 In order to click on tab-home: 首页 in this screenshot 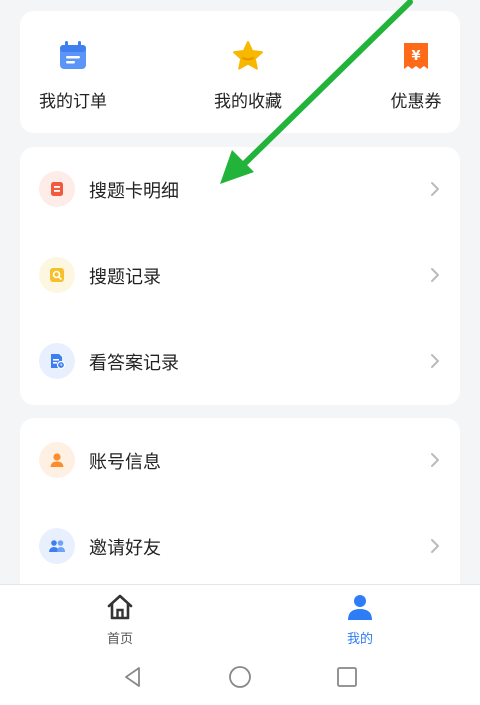, I will do `click(120, 620)`.